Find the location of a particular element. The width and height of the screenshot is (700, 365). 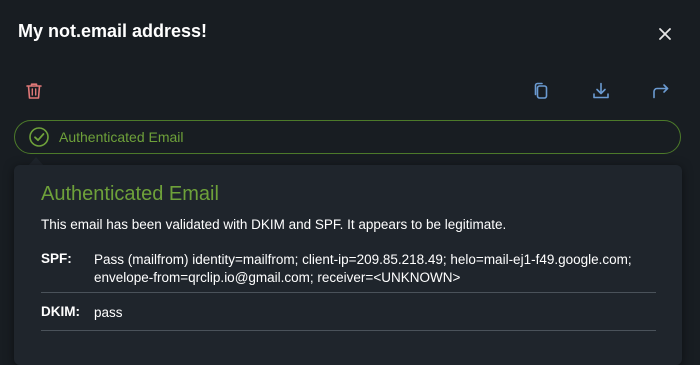

auth-status-label: Authenticated Email is located at coordinates (121, 137).